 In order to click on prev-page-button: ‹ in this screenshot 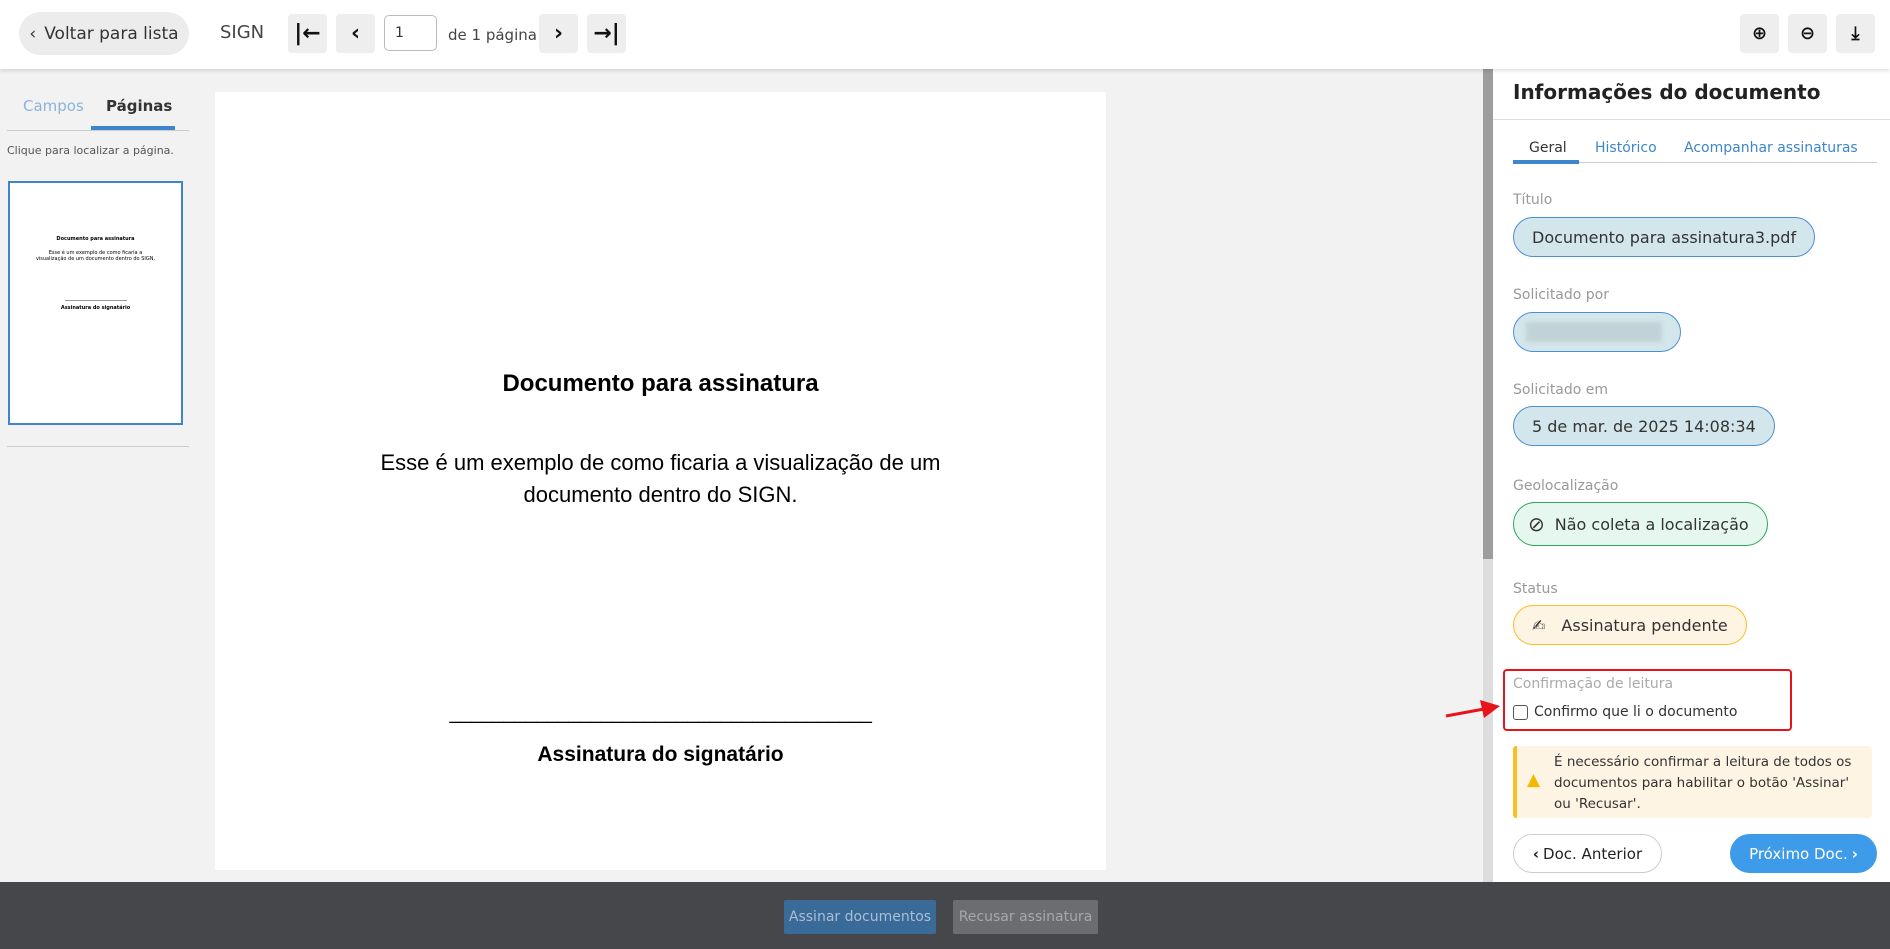, I will do `click(355, 33)`.